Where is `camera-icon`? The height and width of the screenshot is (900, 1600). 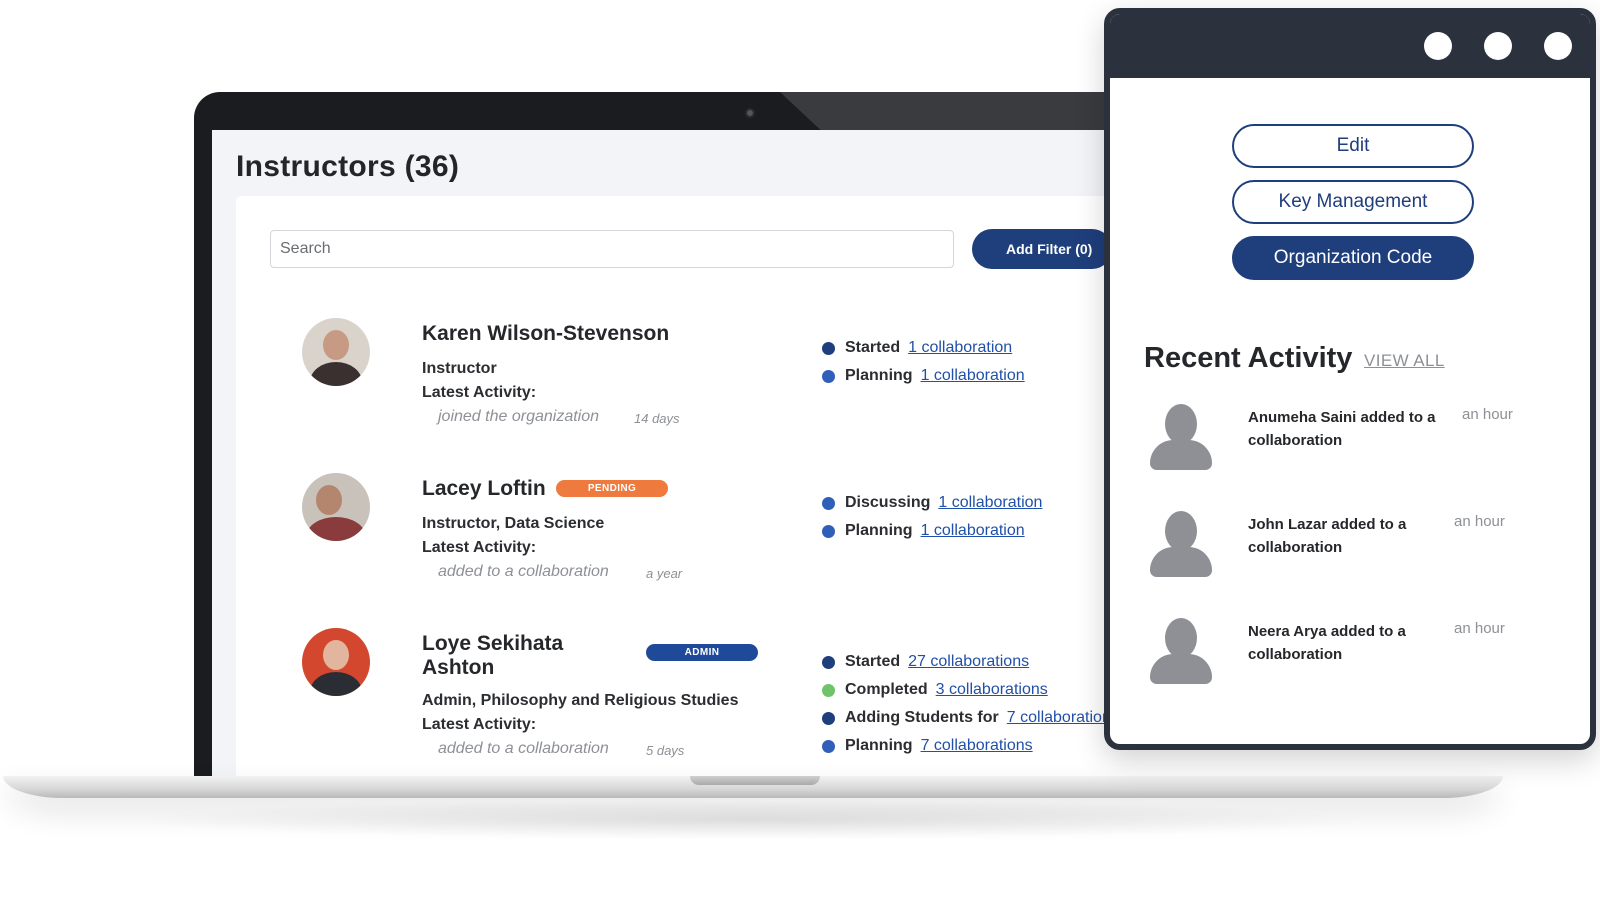
camera-icon is located at coordinates (750, 113).